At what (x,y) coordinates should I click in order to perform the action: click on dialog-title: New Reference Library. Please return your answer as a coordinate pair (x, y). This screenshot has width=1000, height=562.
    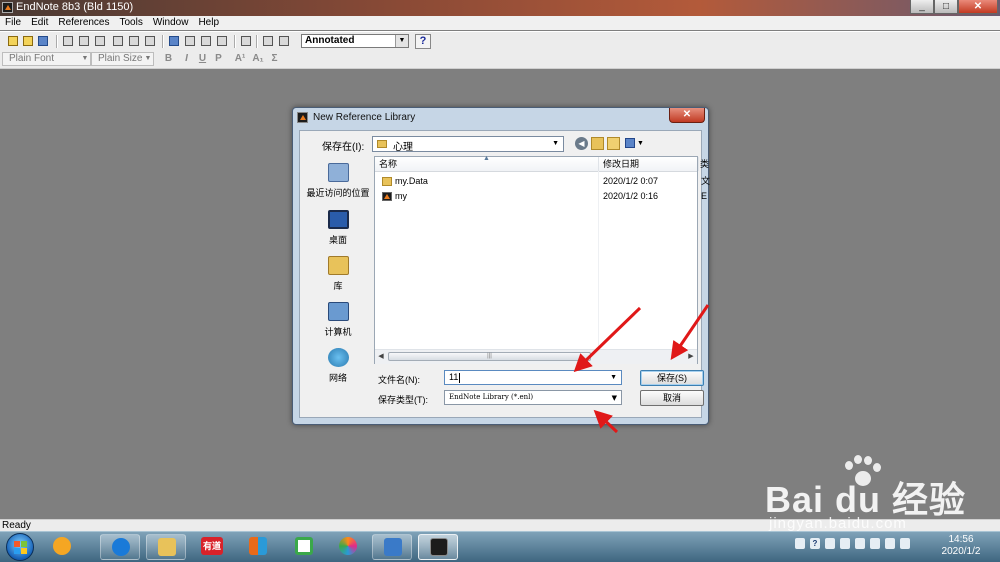
    Looking at the image, I should click on (364, 117).